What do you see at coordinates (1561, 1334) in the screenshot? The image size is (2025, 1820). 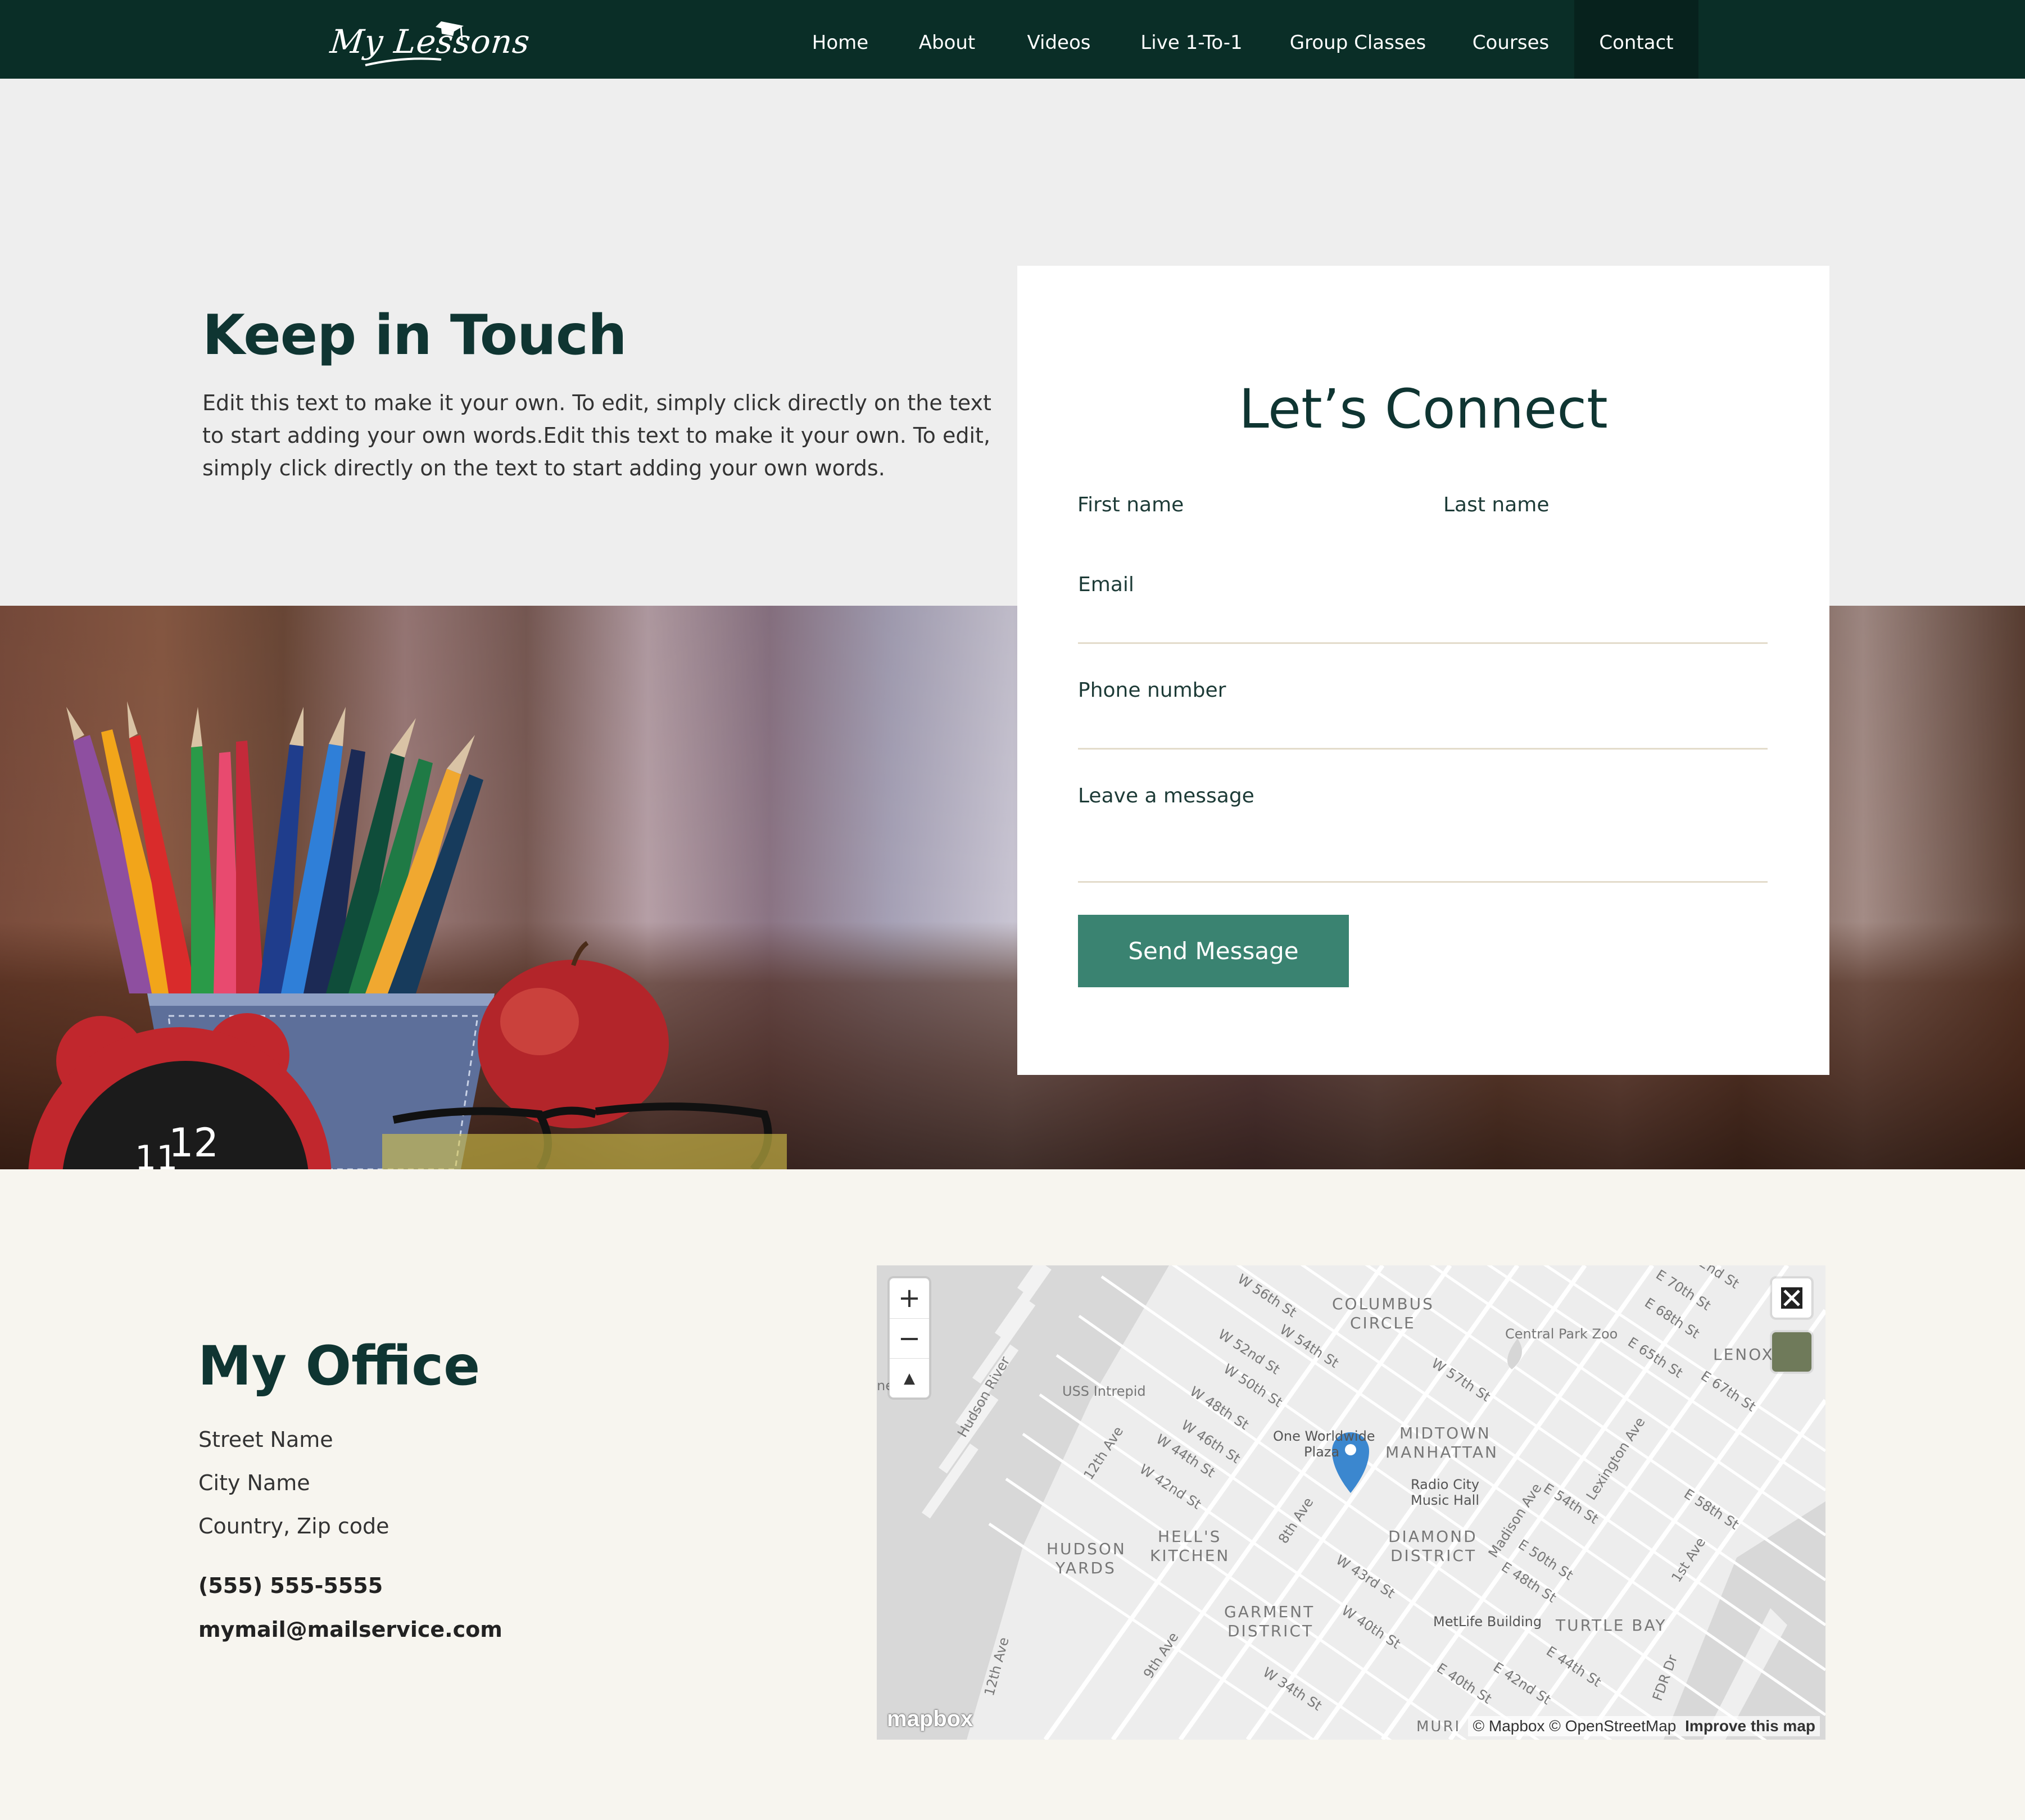 I see `map-label-central-park-zoo: Central Park Zoo` at bounding box center [1561, 1334].